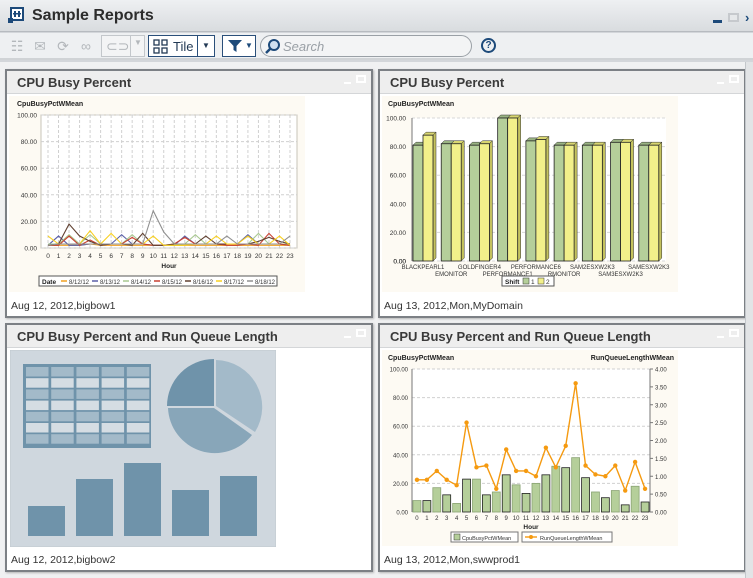  What do you see at coordinates (396, 119) in the screenshot?
I see `y-tick-label: 100.00` at bounding box center [396, 119].